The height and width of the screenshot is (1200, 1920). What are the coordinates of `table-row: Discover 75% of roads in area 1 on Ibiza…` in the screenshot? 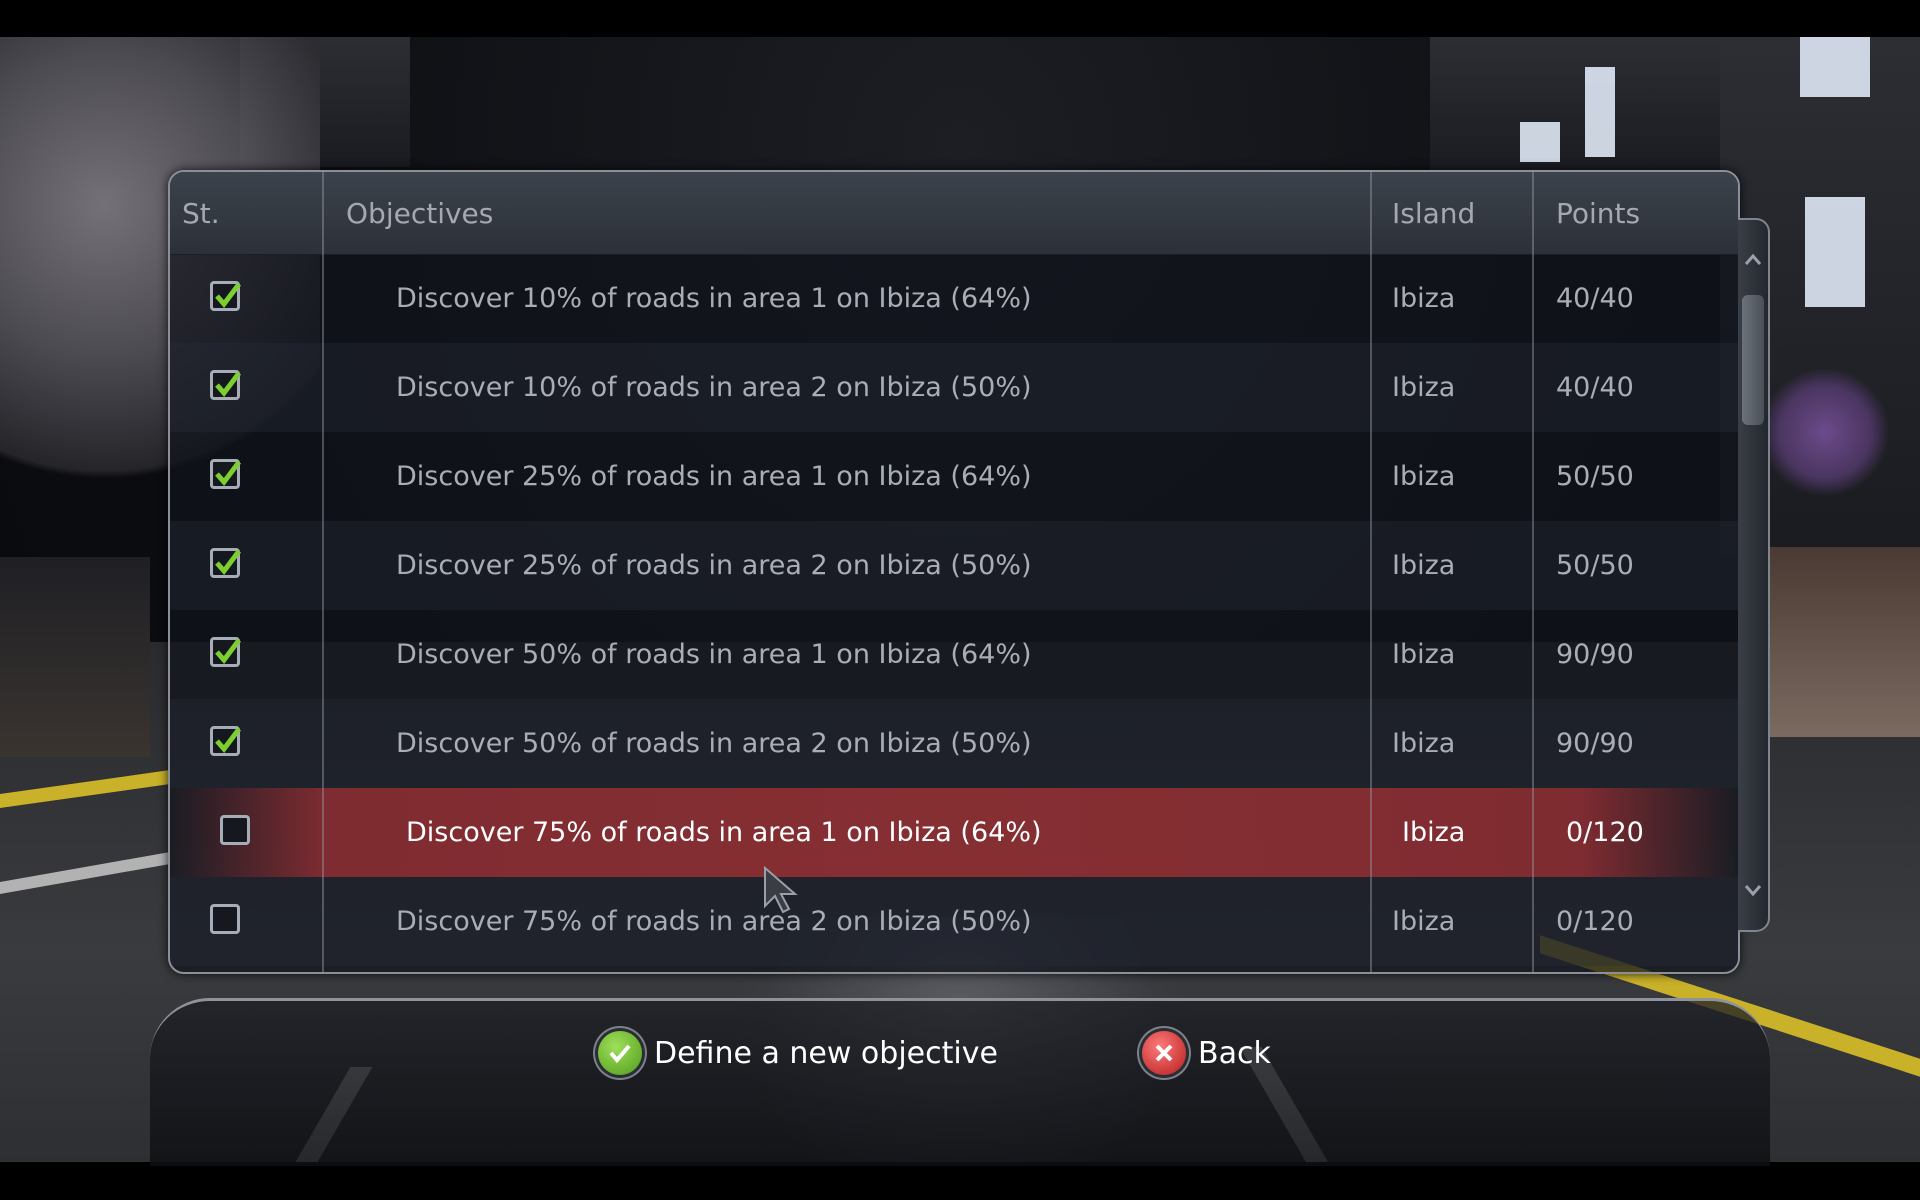 It's located at (954, 832).